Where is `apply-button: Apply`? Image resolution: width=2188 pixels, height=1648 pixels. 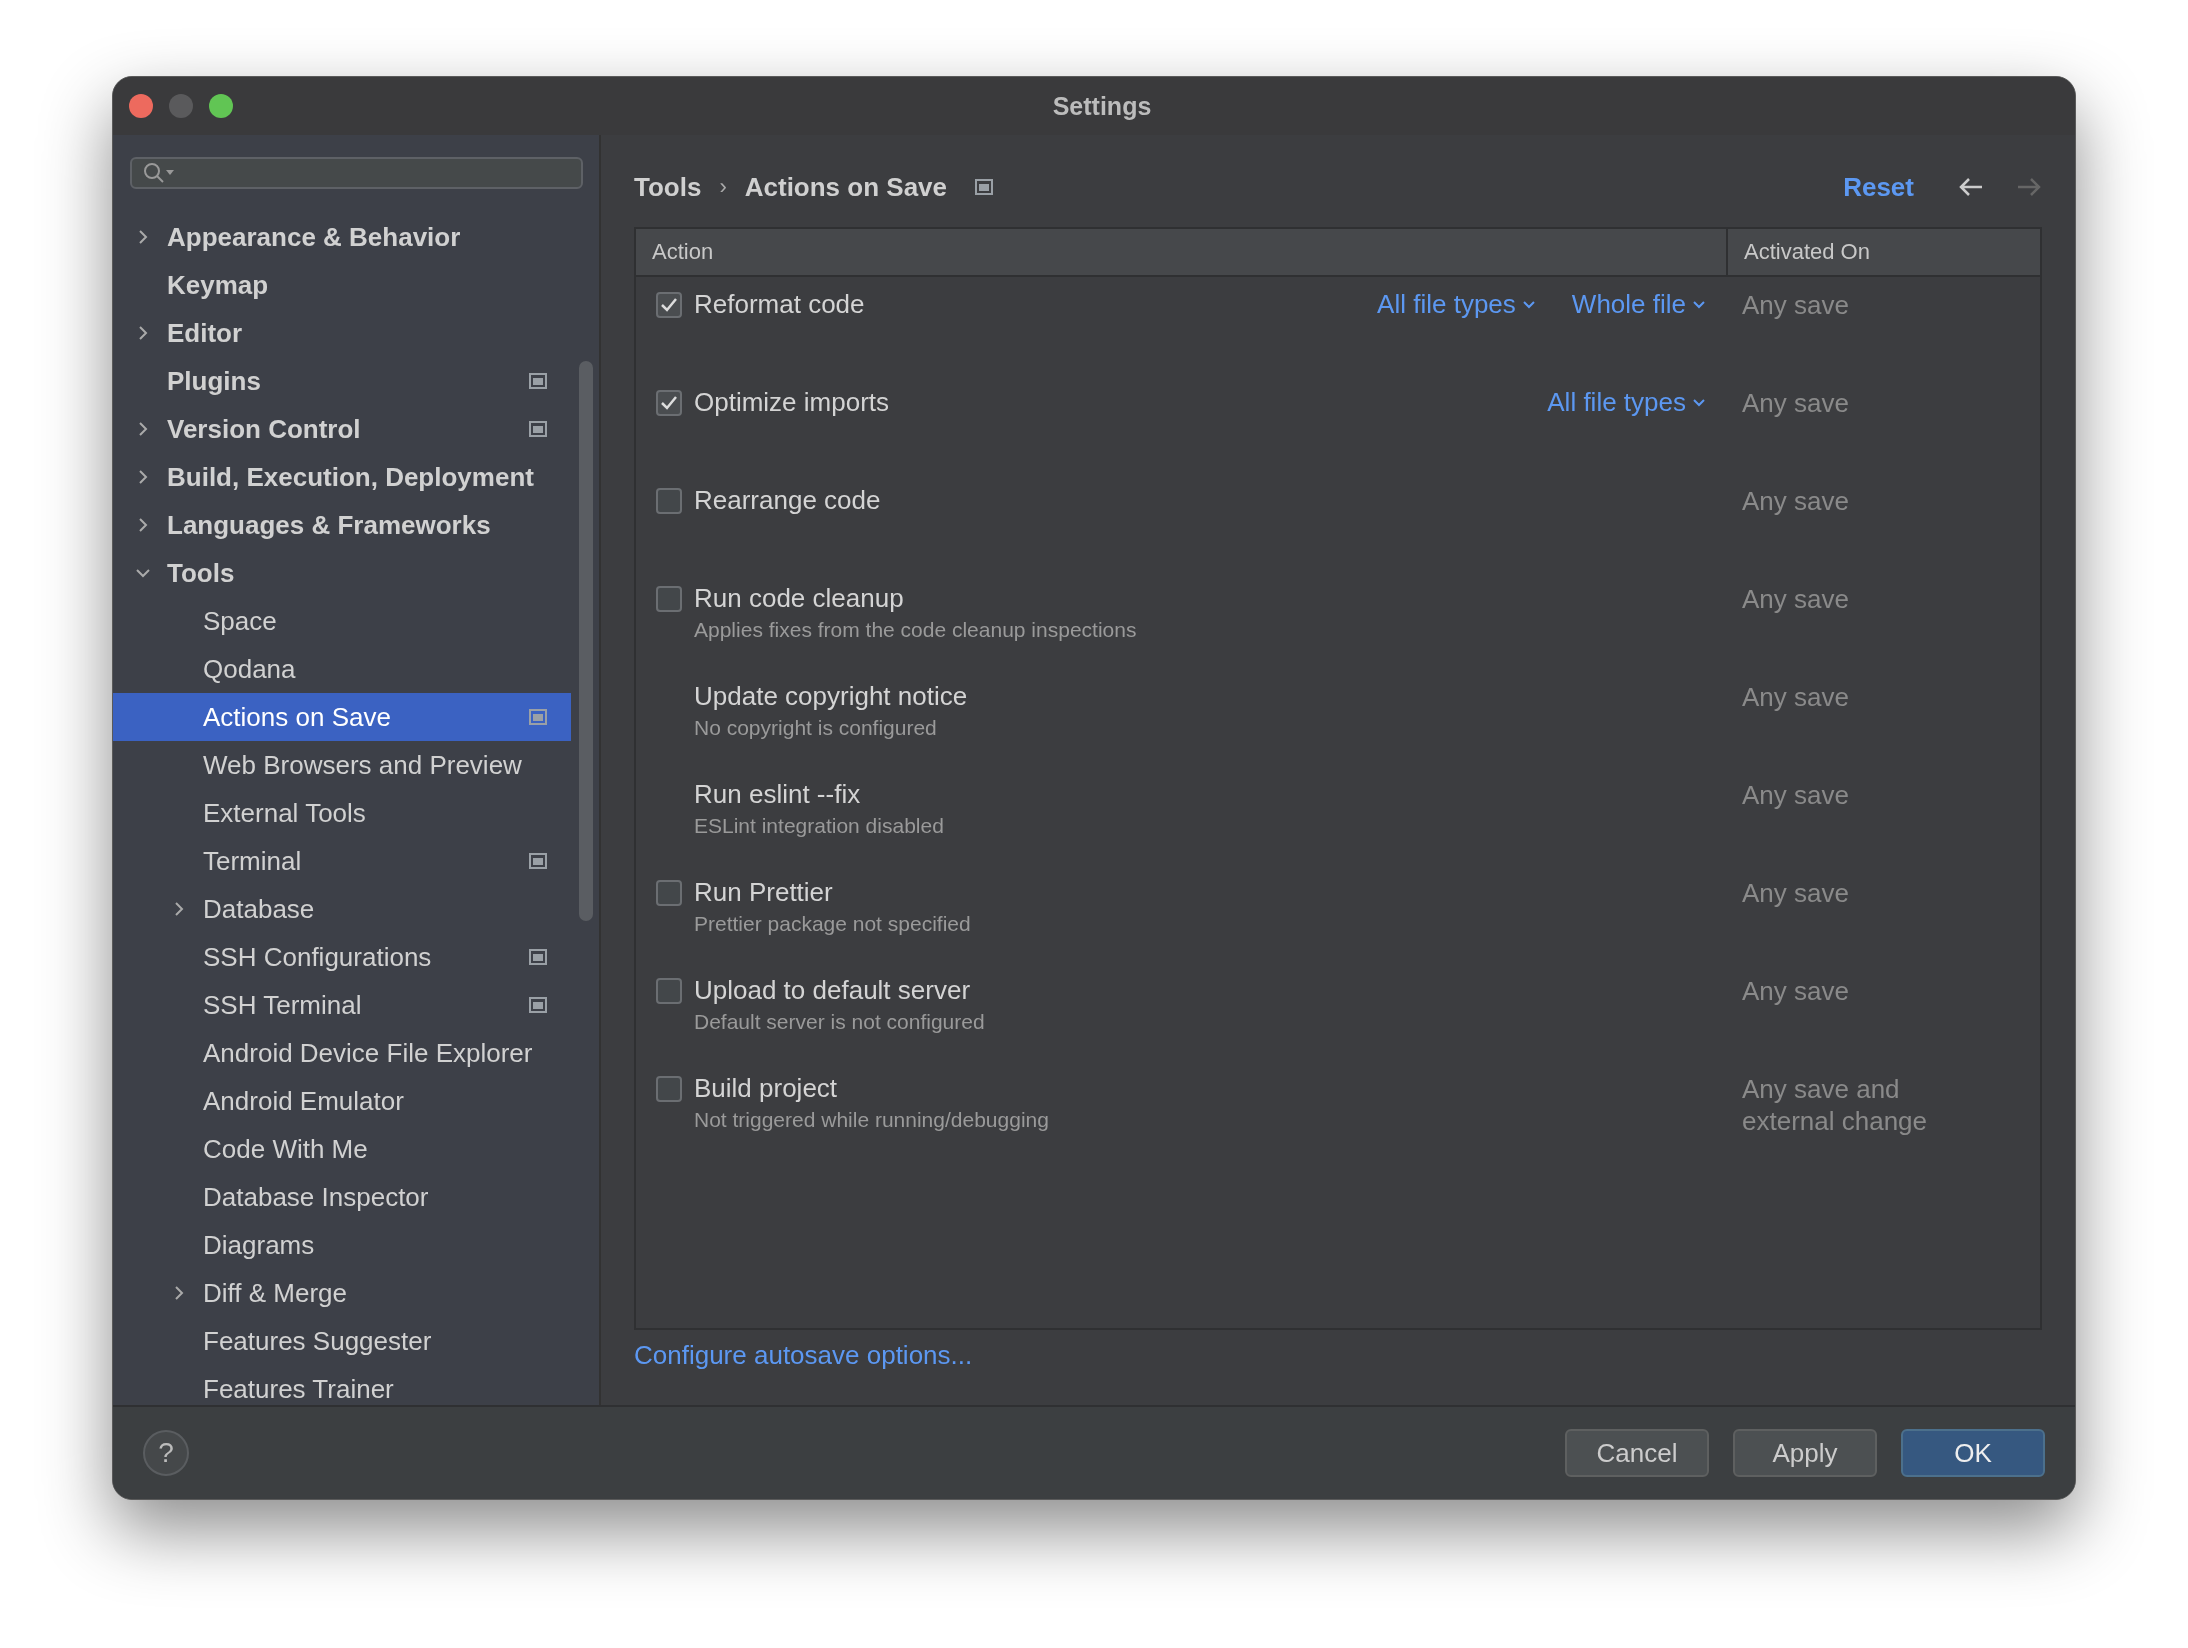 apply-button: Apply is located at coordinates (1805, 1453).